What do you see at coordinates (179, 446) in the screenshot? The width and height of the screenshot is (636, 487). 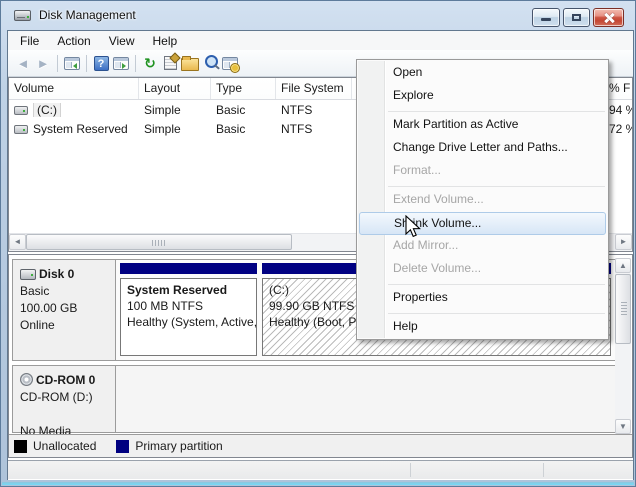 I see `legend-primary-partition: Primary partition` at bounding box center [179, 446].